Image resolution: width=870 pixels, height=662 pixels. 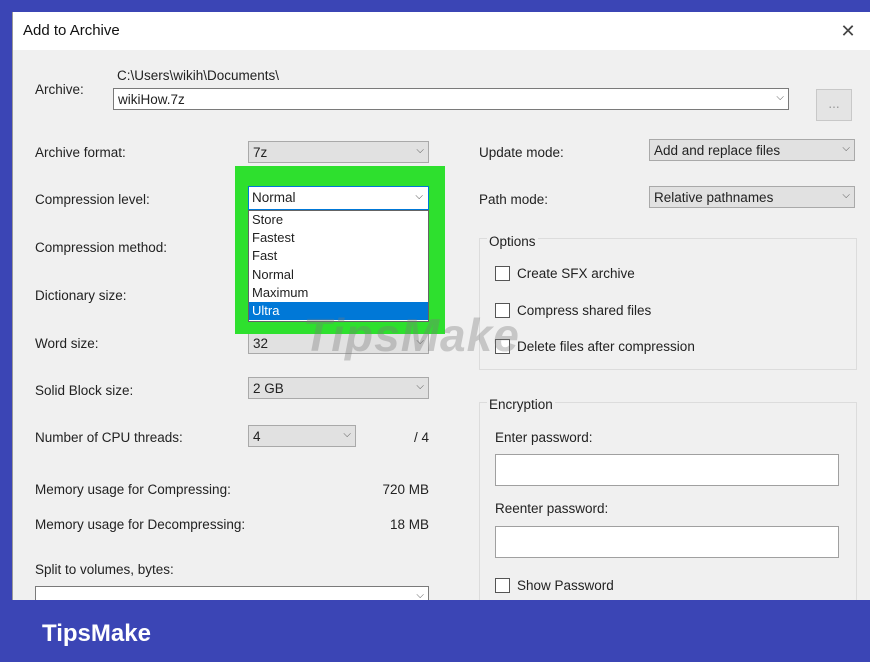 I want to click on reenter-password-input, so click(x=667, y=542).